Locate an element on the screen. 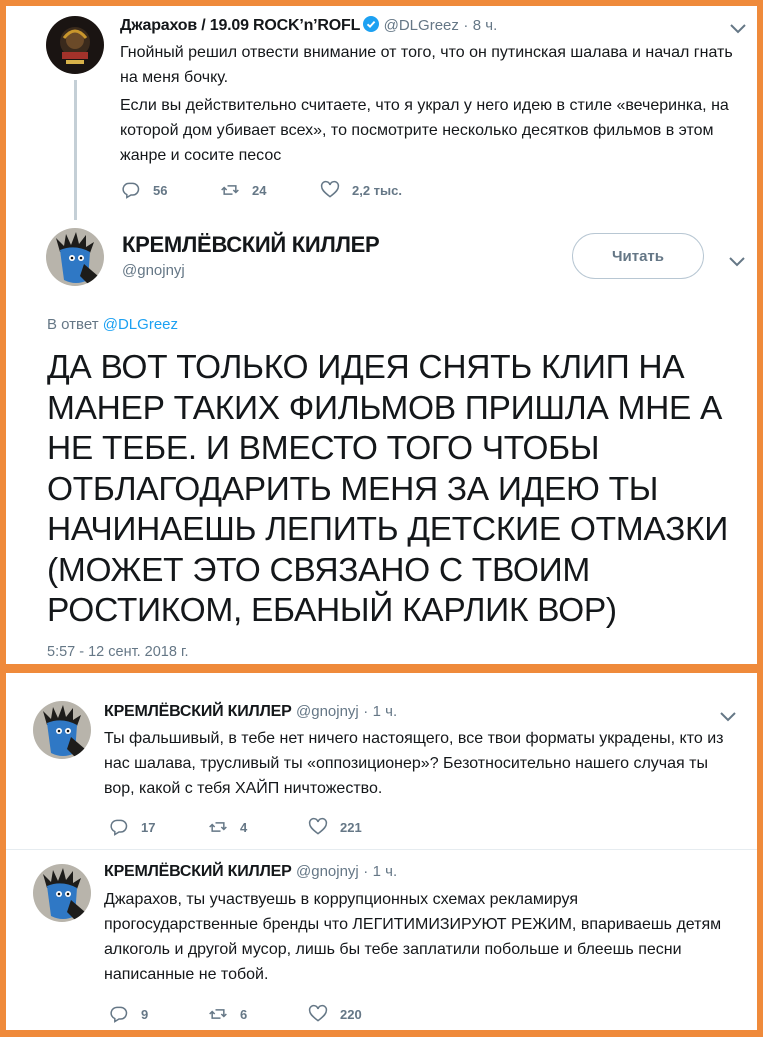 This screenshot has height=1037, width=763. tweet1-time: 8 ч. is located at coordinates (485, 25).